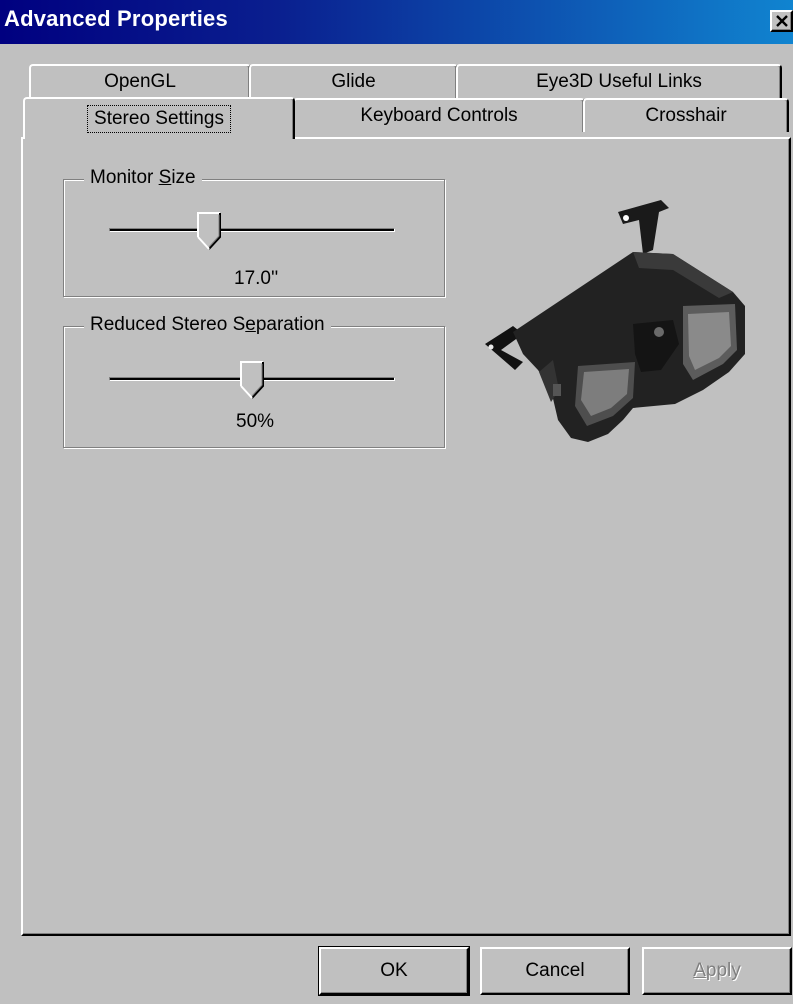 The height and width of the screenshot is (1004, 793). I want to click on tab-stereo-settings: Stereo Settings, so click(159, 118).